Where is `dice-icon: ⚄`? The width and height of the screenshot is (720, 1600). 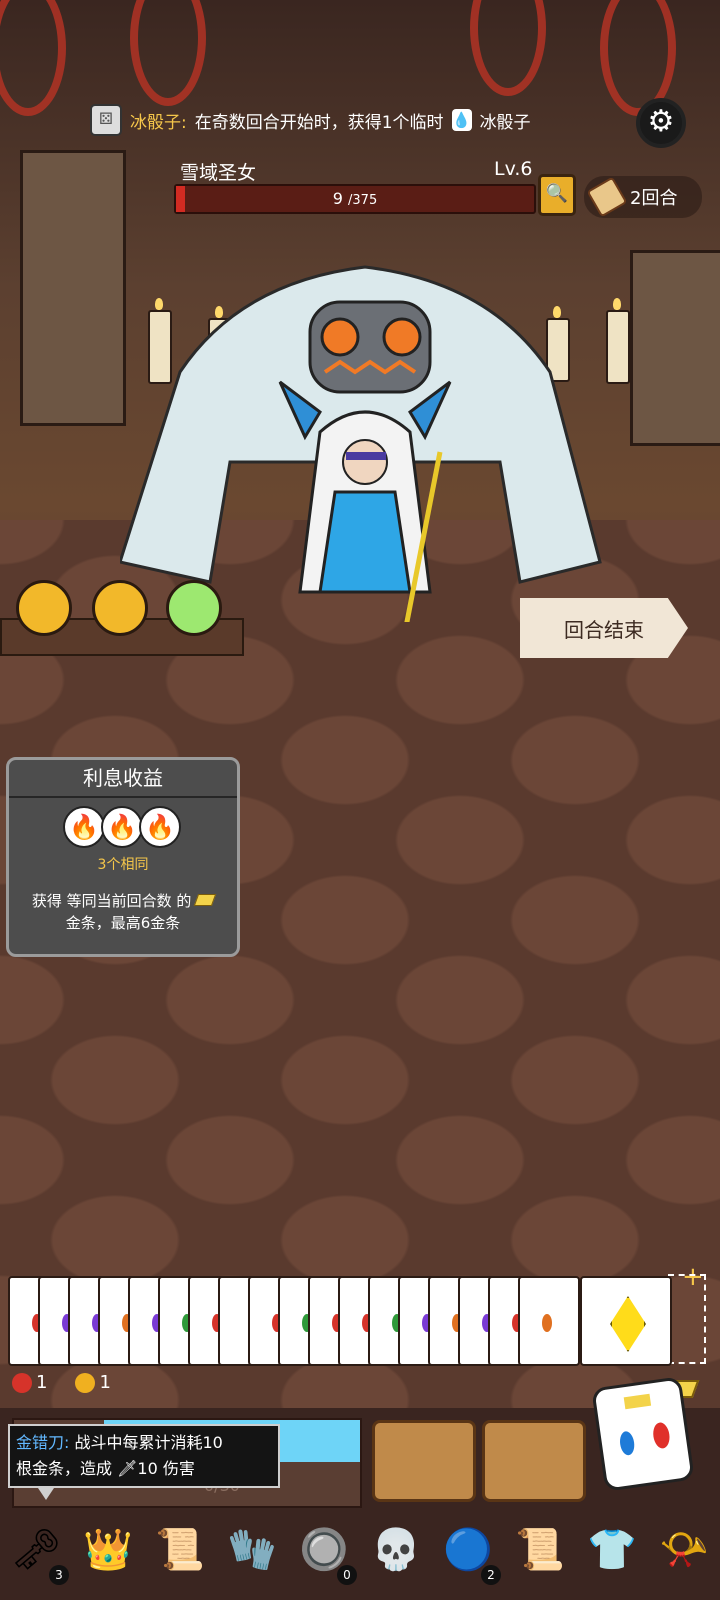 dice-icon: ⚄ is located at coordinates (106, 120).